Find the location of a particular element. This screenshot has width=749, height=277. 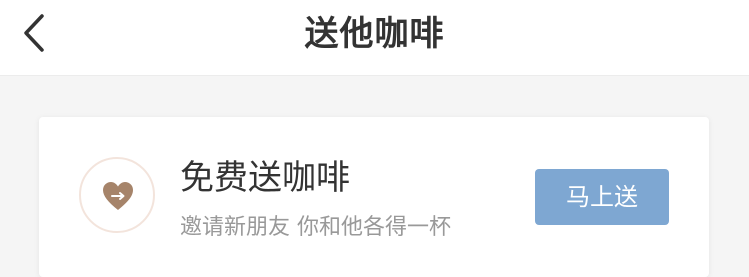

heart-arrow-icon is located at coordinates (118, 196).